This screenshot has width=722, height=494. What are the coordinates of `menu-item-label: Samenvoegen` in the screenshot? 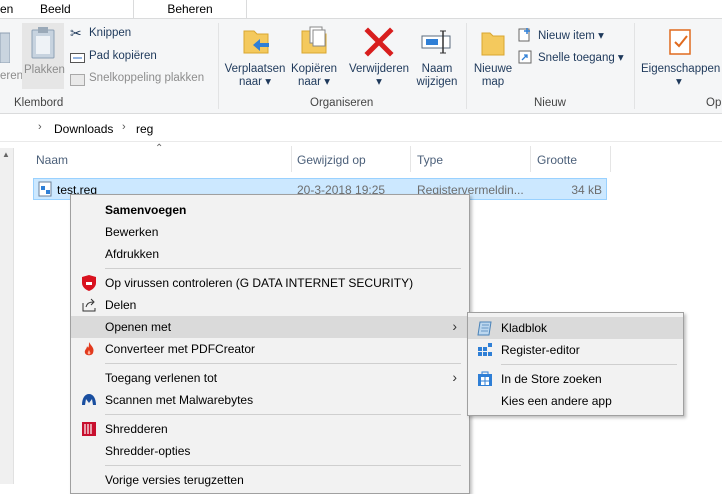 It's located at (146, 210).